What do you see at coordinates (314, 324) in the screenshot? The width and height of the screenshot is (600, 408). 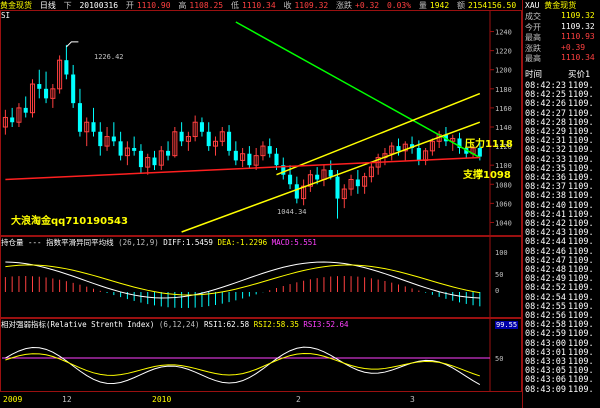 I see `rsi3-label: RSI3:` at bounding box center [314, 324].